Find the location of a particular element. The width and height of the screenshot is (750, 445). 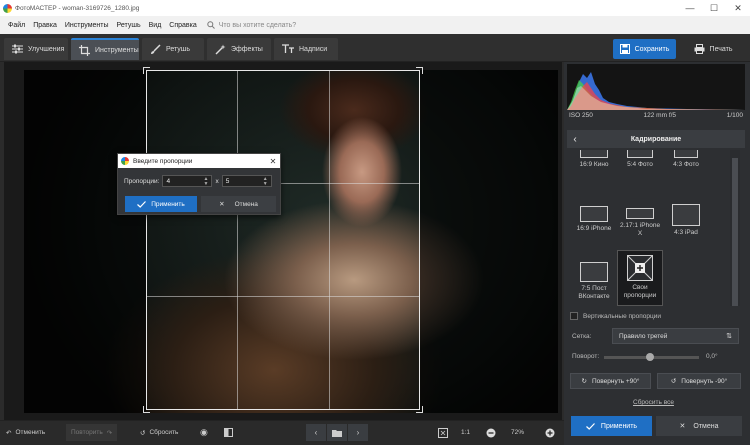

sliders-icon is located at coordinates (17, 49).